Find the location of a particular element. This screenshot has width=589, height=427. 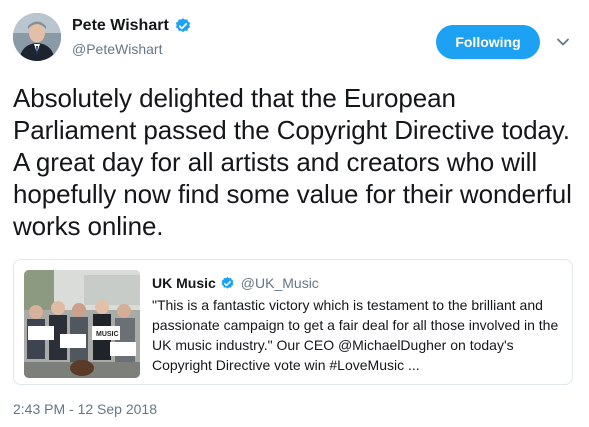

author-name-row: Pete Wishart is located at coordinates (132, 26).